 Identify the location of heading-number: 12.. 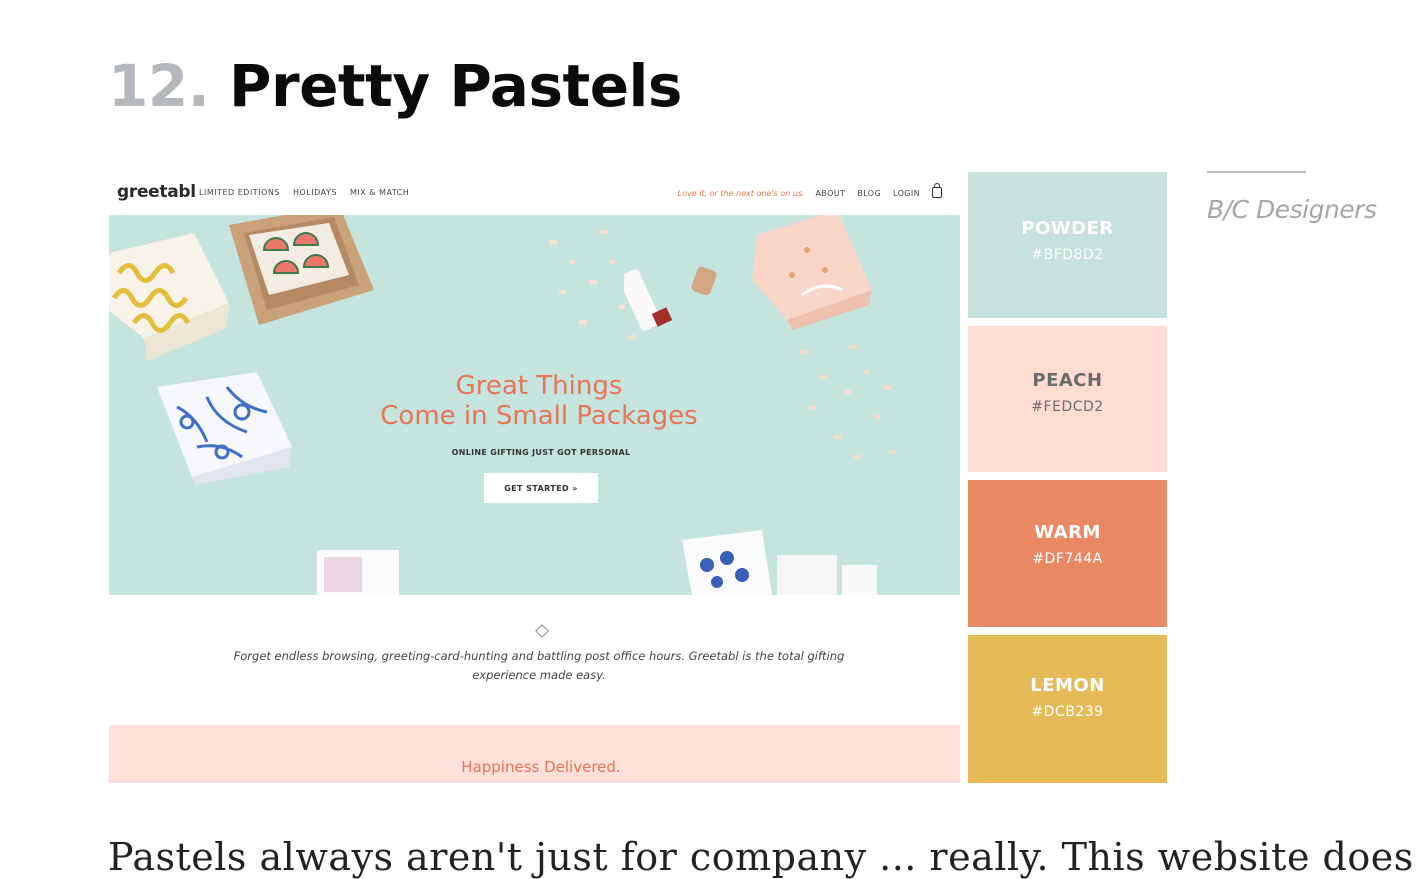
(159, 86).